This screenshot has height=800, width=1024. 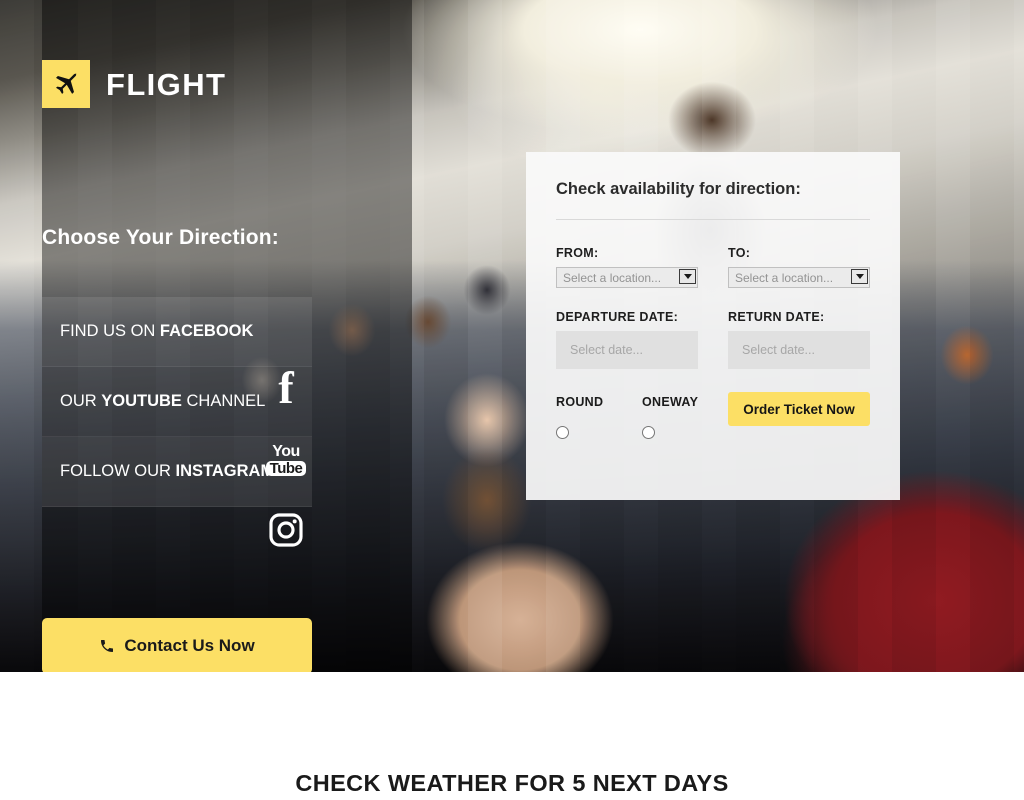 What do you see at coordinates (670, 402) in the screenshot?
I see `trip-type-label-oneway: ONEWAY` at bounding box center [670, 402].